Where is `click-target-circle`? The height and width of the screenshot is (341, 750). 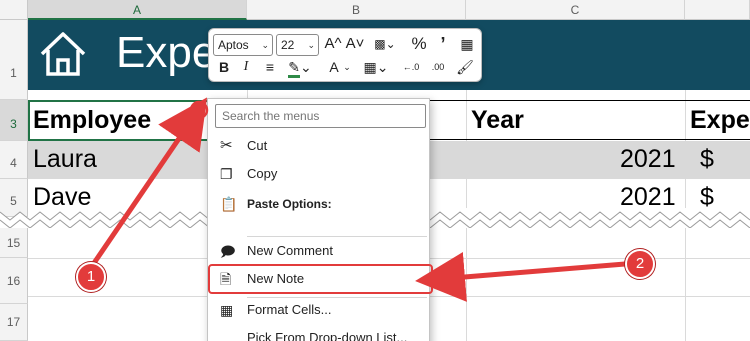
click-target-circle is located at coordinates (199, 110).